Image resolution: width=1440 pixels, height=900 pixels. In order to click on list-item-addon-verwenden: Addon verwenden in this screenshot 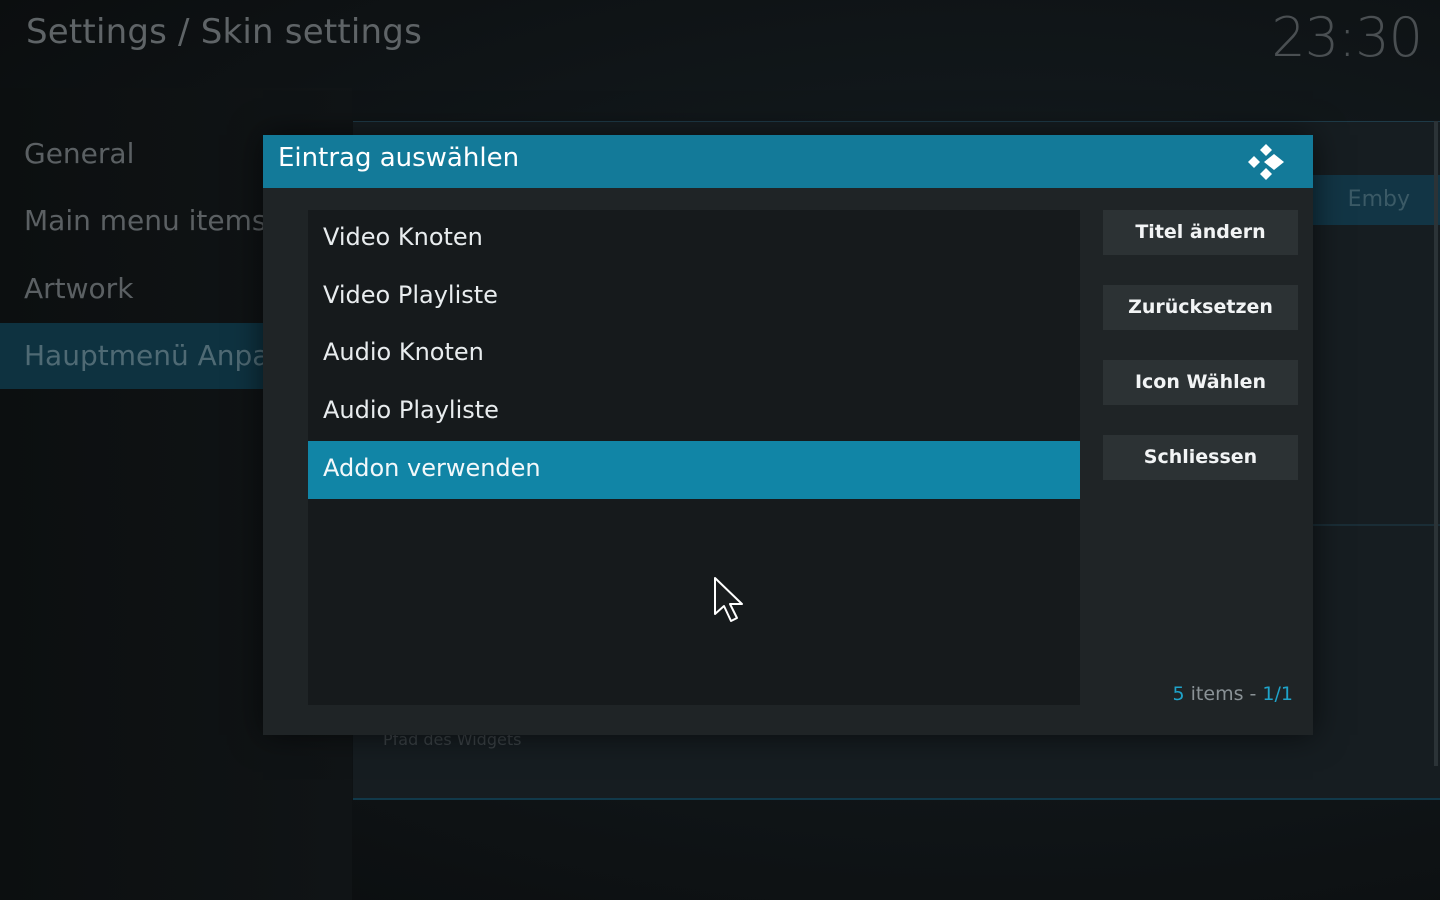, I will do `click(694, 470)`.